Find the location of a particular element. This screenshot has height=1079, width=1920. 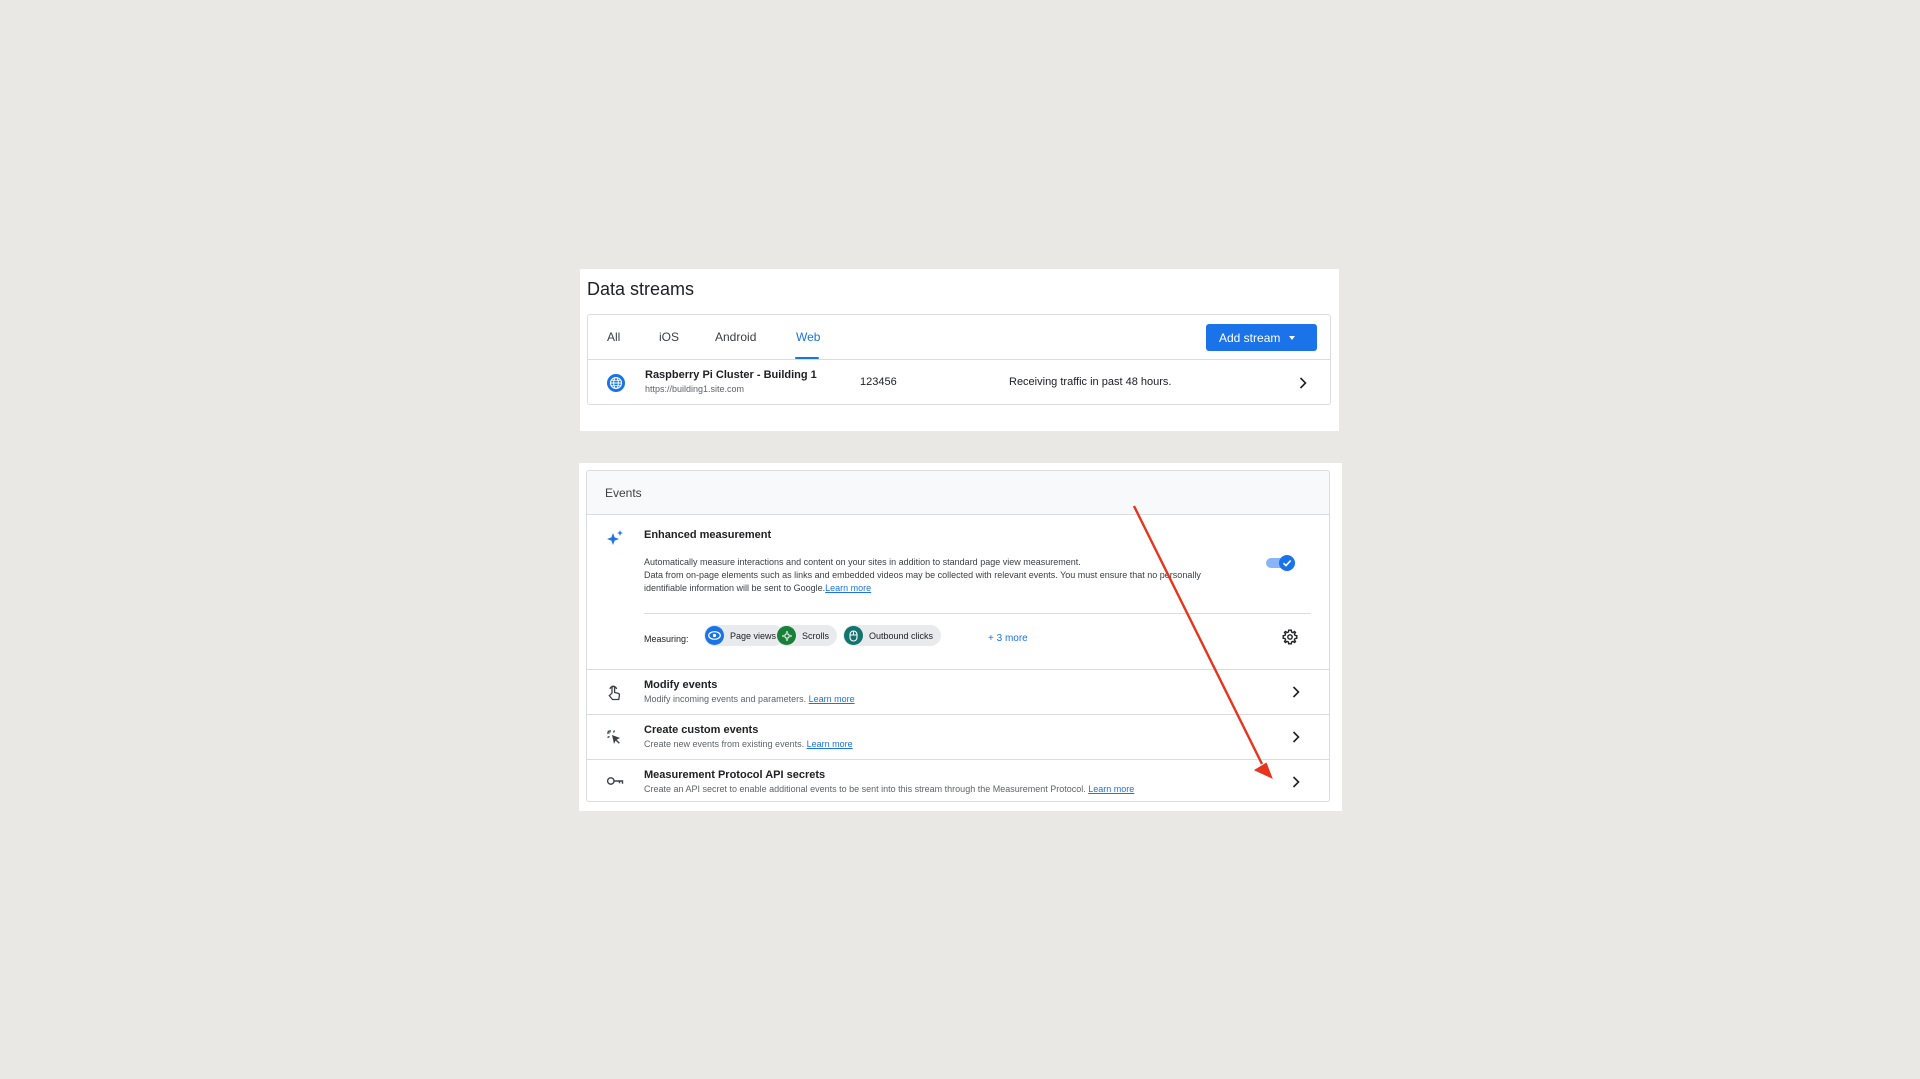

chip-label: Page views is located at coordinates (753, 635).